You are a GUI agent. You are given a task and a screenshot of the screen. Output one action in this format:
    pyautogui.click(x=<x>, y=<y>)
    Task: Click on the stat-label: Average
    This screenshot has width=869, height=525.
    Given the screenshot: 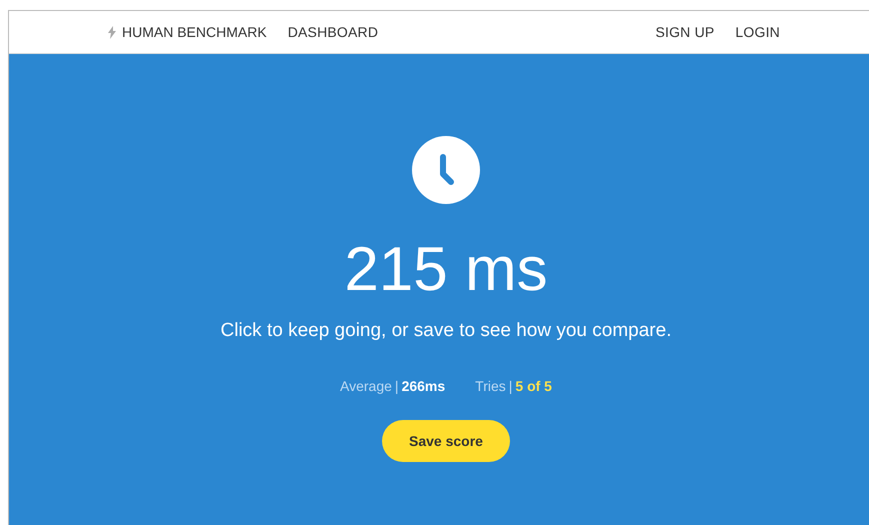 What is the action you would take?
    pyautogui.click(x=366, y=386)
    